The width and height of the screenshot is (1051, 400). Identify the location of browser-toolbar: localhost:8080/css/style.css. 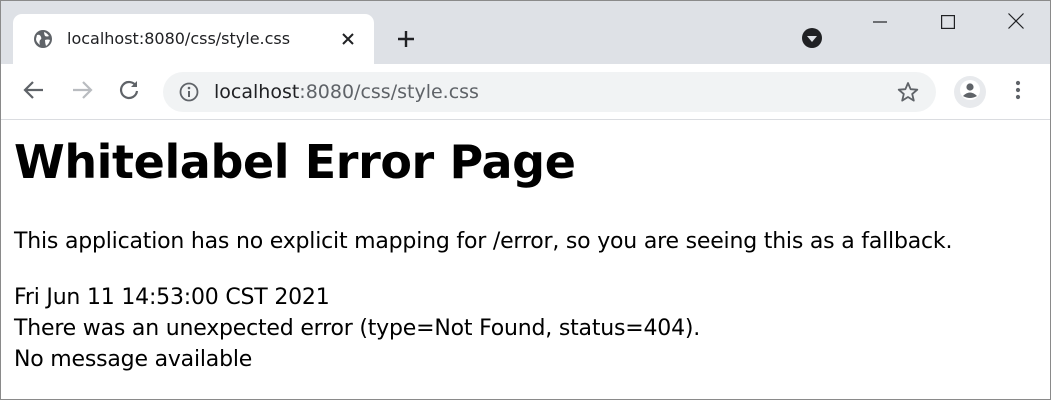
(525, 92).